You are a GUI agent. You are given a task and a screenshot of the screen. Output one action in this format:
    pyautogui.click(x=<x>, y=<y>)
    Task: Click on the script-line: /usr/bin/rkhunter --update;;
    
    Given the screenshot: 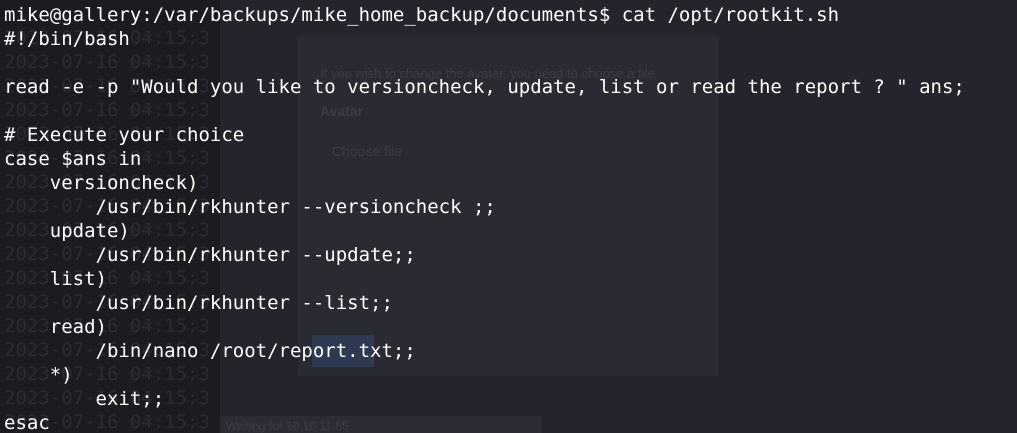 What is the action you would take?
    pyautogui.click(x=210, y=255)
    